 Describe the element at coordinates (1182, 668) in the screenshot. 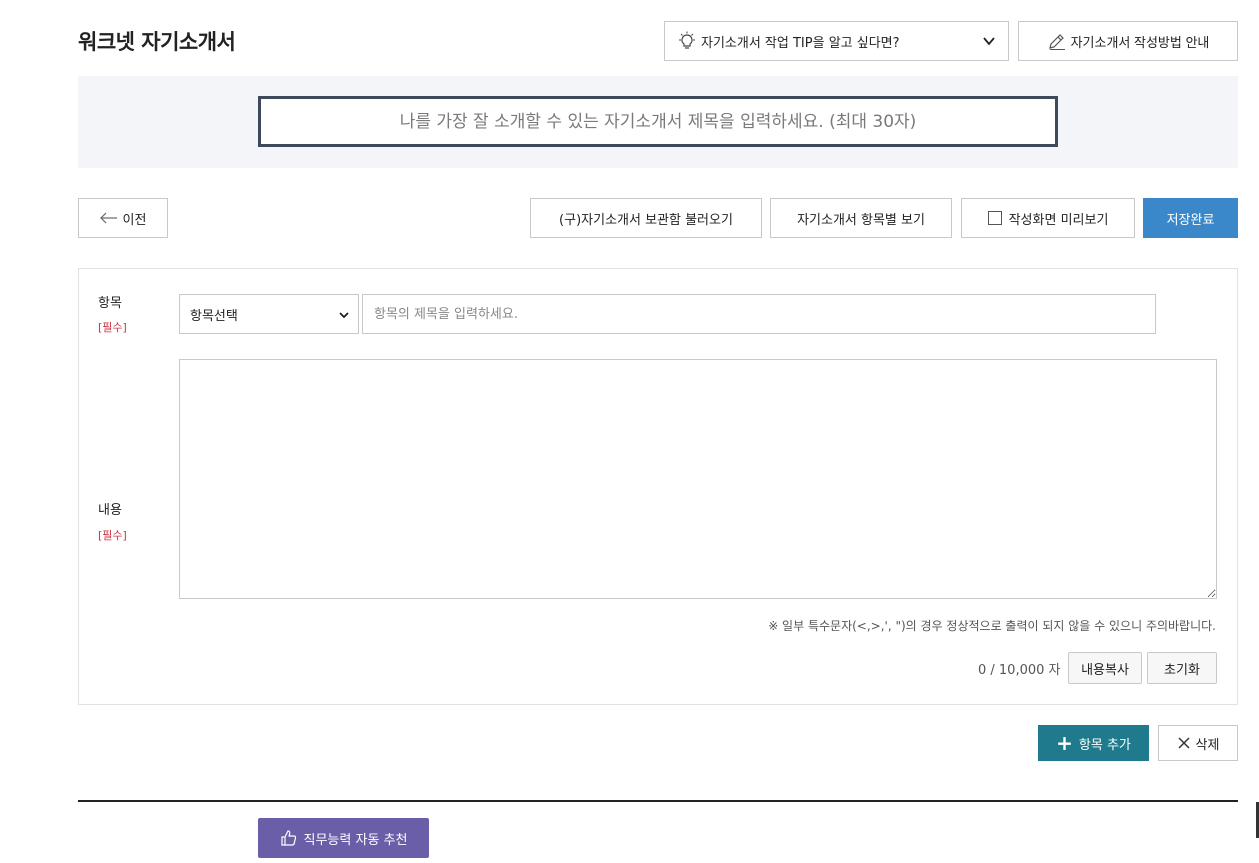

I see `reset-button: 초기화` at that location.